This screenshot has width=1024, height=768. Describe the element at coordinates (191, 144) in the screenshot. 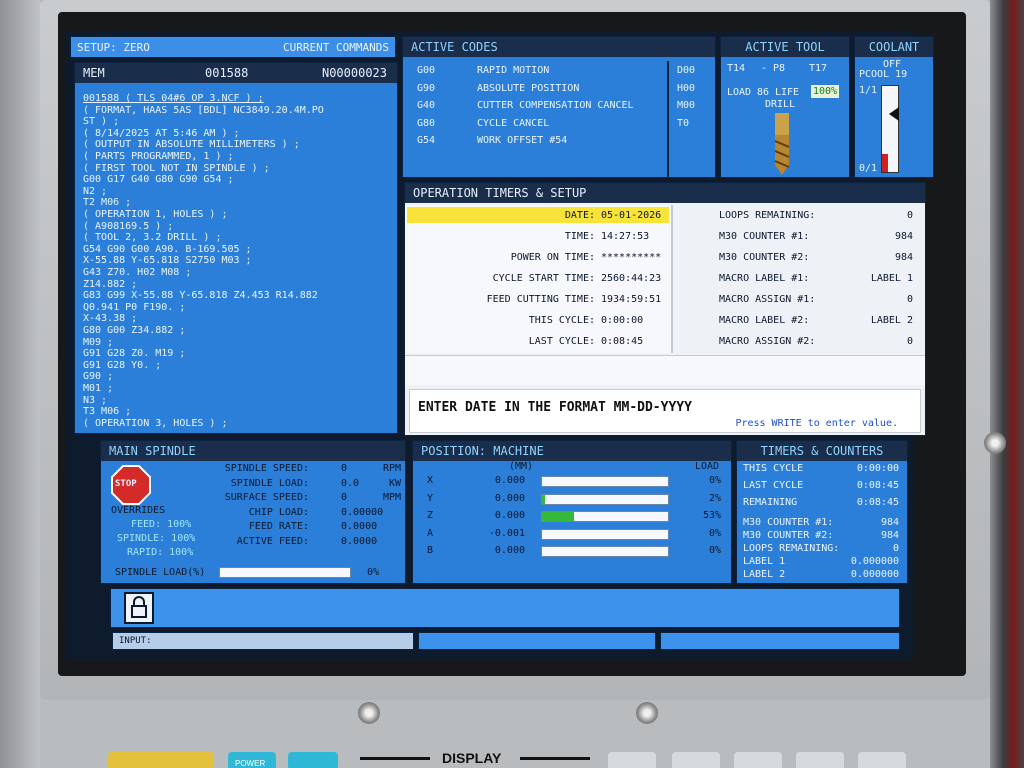

I see `program-line: ( OUTPUT IN ABSOLUTE MILLIMETERS ) ;` at that location.